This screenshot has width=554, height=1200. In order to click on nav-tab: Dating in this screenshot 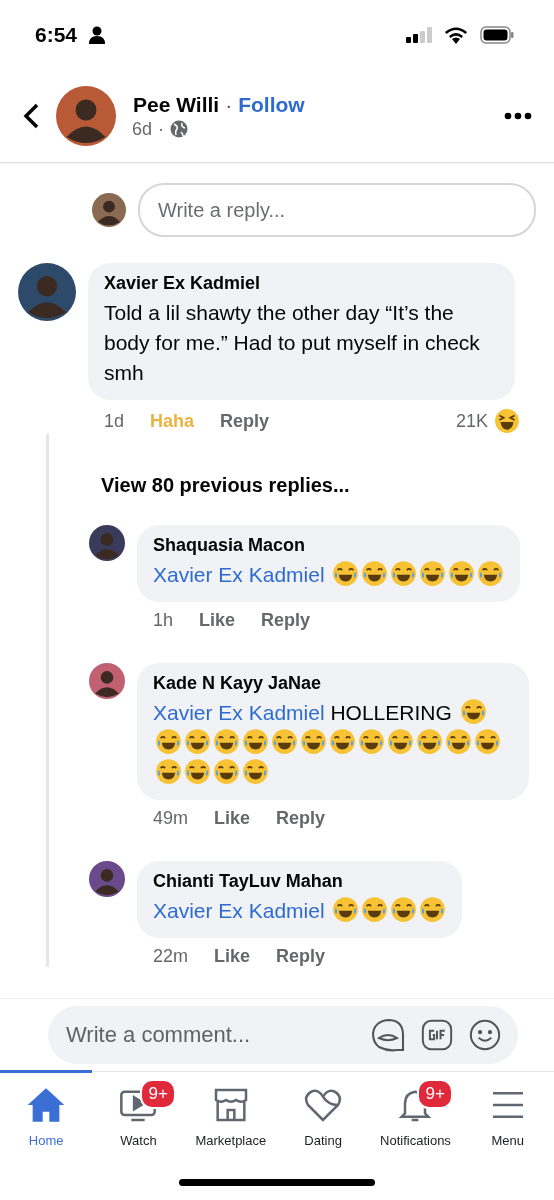, I will do `click(323, 1117)`.